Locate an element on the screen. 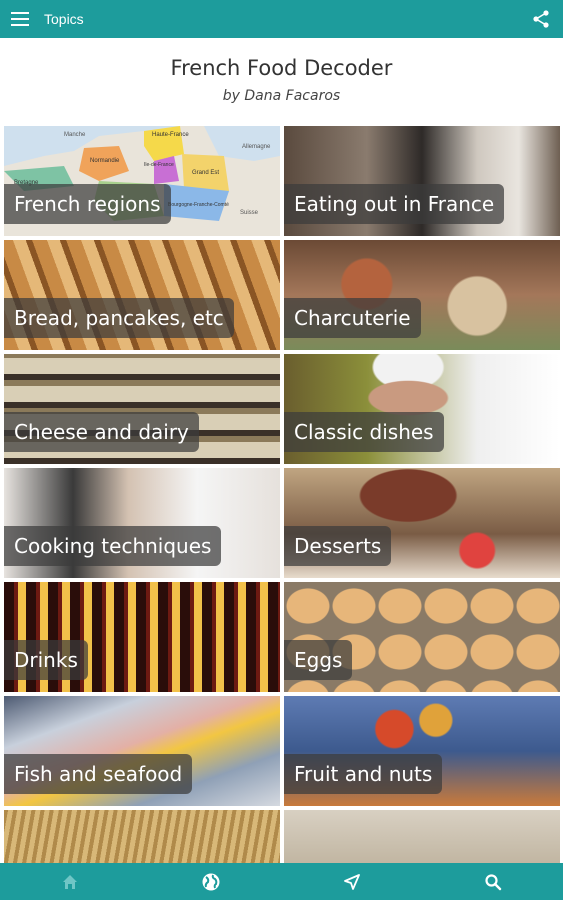 The width and height of the screenshot is (563, 900). topic-tile-drinks: Drinks is located at coordinates (142, 637).